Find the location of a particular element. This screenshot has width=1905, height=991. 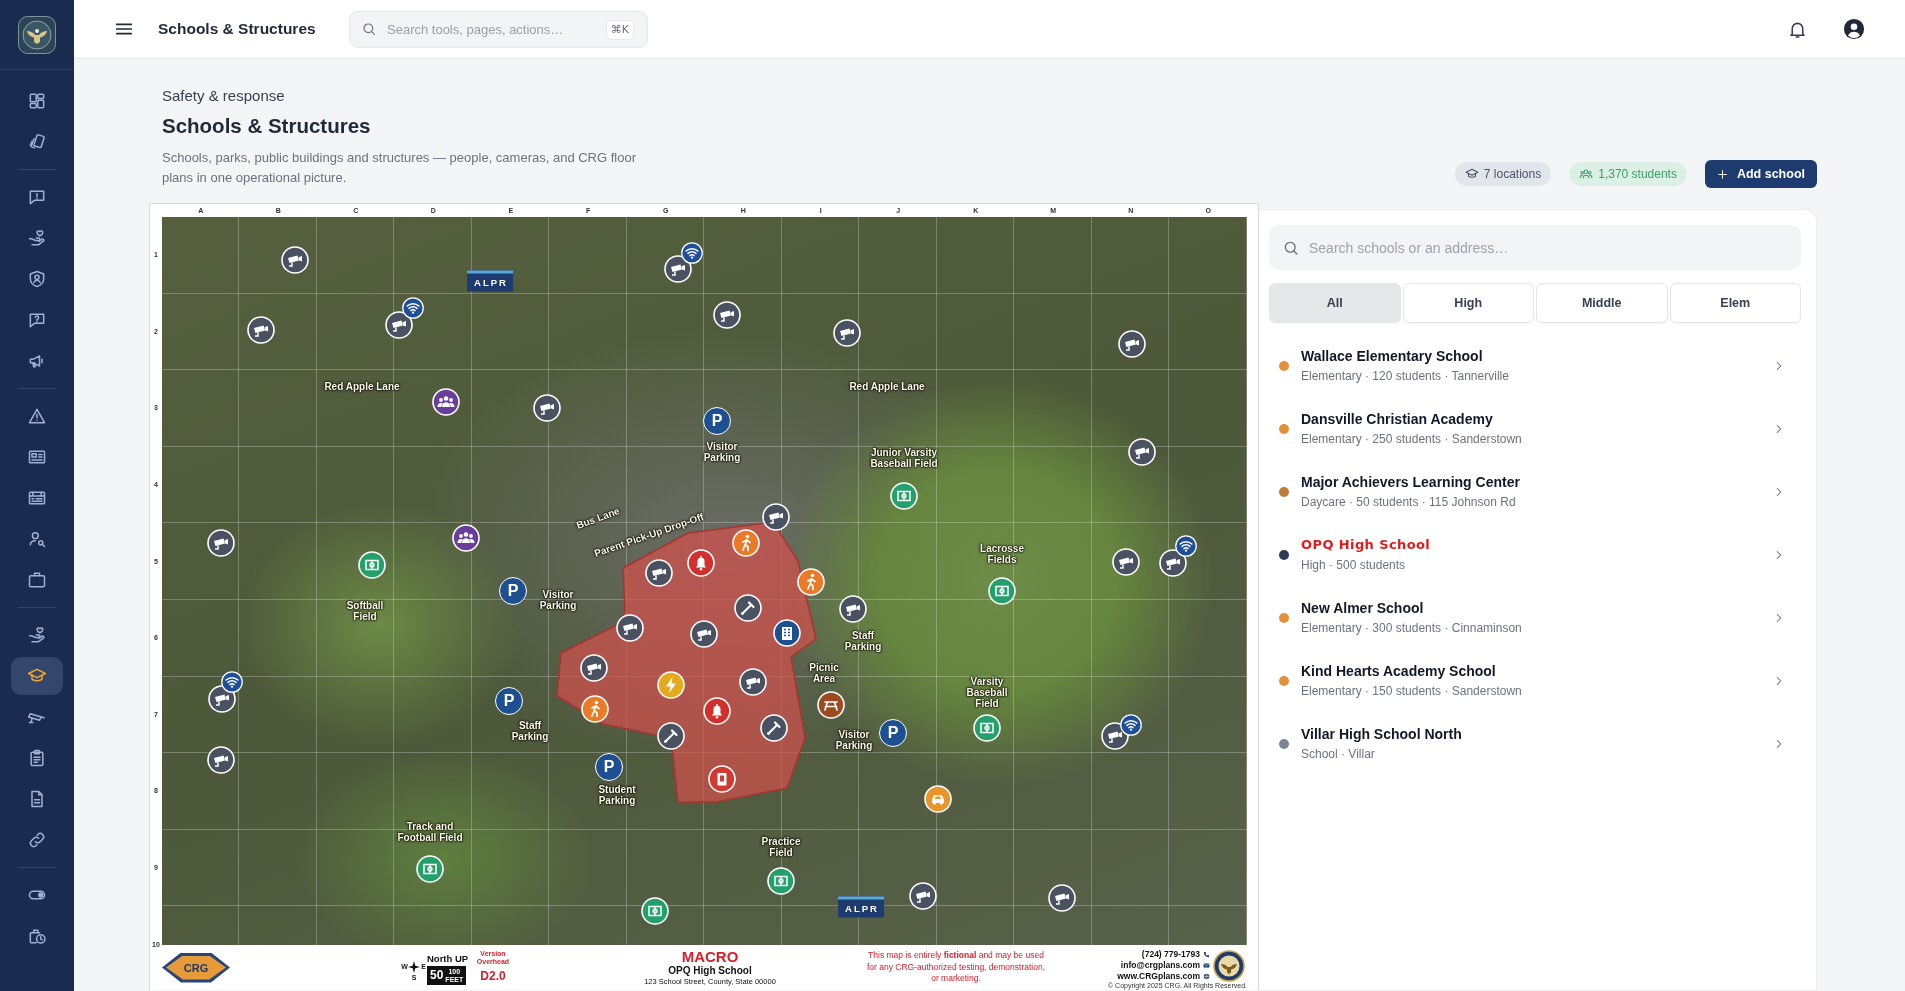

door-icon is located at coordinates (722, 779).